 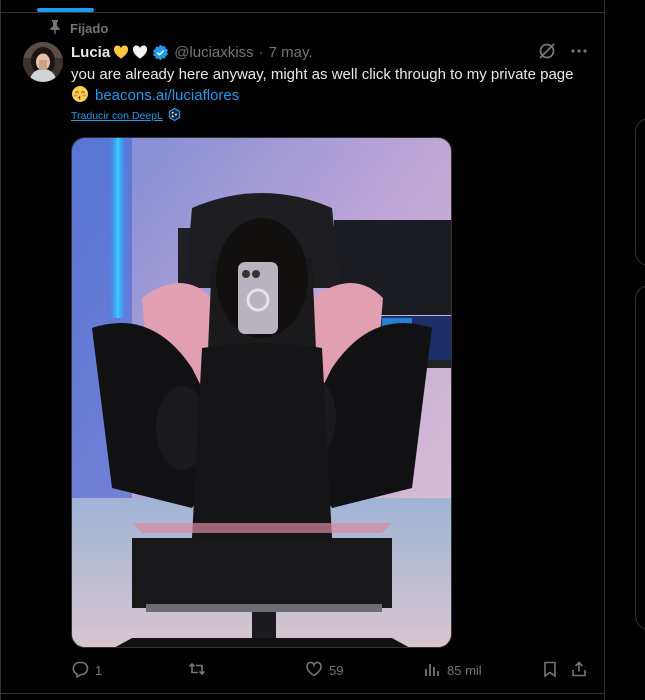 I want to click on share-button, so click(x=579, y=670).